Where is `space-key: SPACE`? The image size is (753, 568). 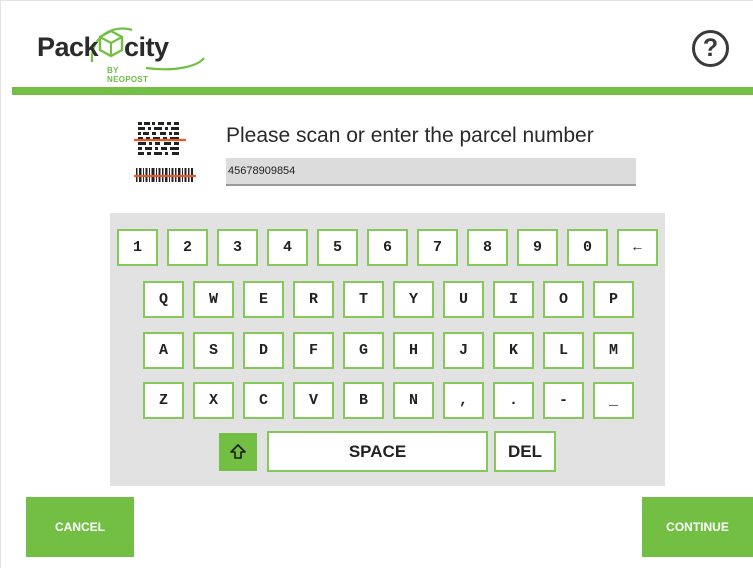
space-key: SPACE is located at coordinates (377, 451).